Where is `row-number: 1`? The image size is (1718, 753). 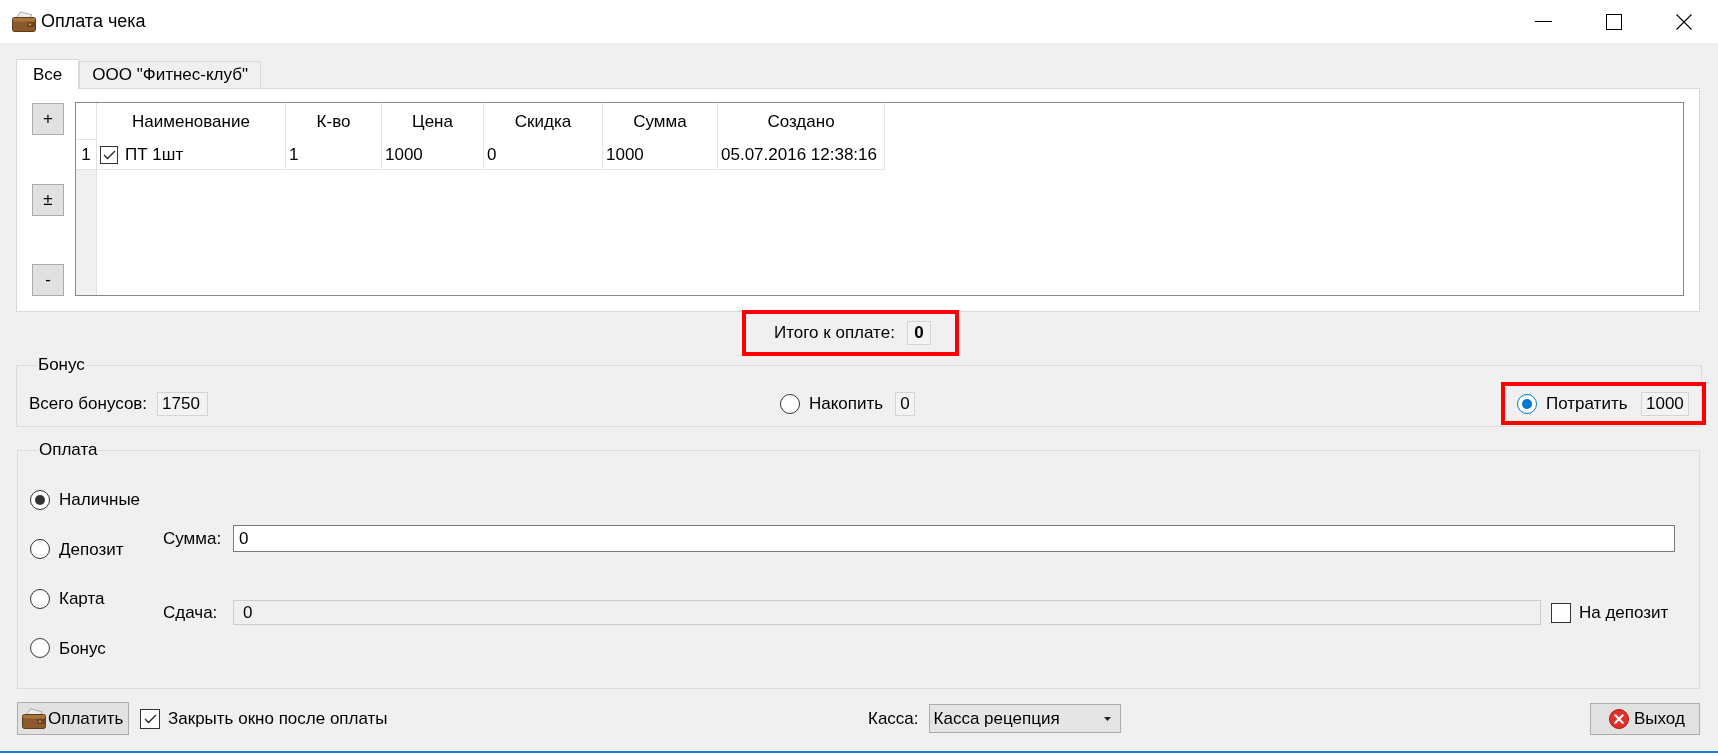
row-number: 1 is located at coordinates (86, 154).